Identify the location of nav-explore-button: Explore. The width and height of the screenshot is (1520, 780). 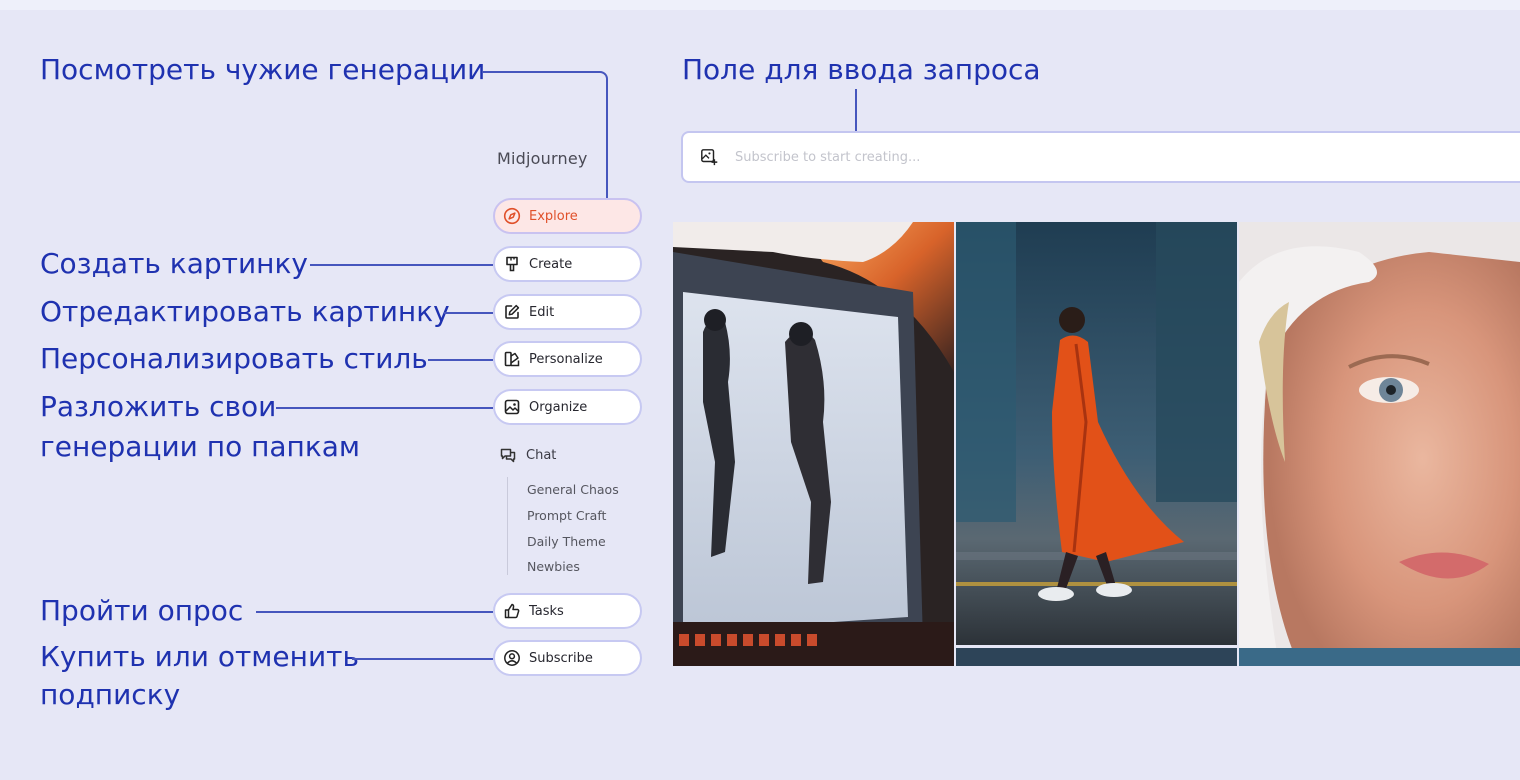
(567, 216).